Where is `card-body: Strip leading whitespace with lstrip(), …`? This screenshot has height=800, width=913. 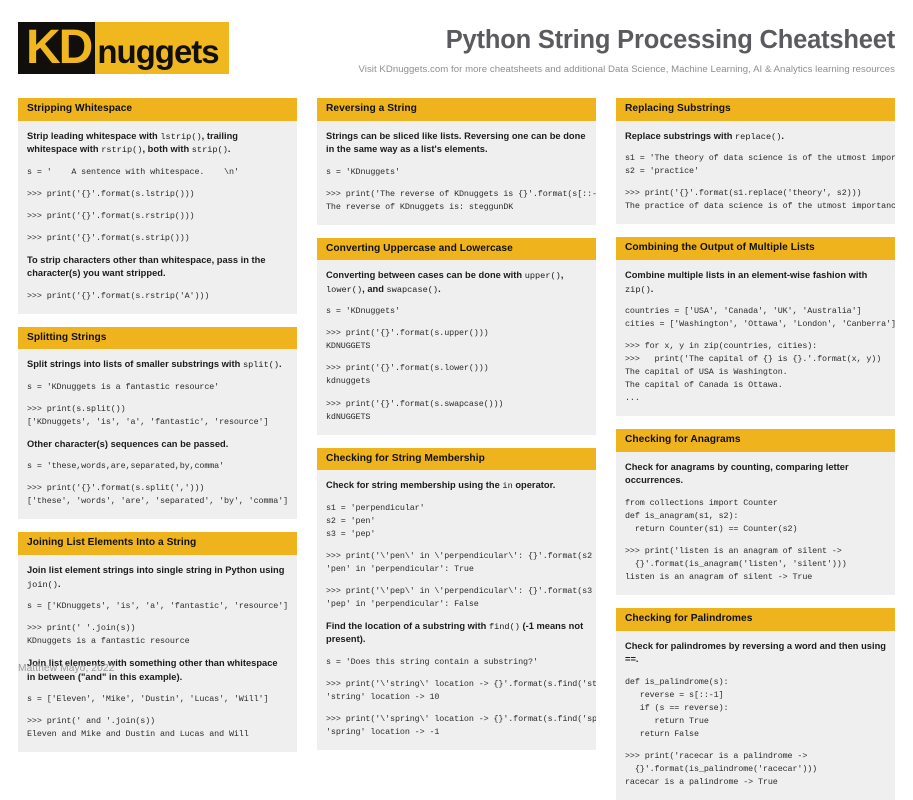
card-body: Strip leading whitespace with lstrip(), … is located at coordinates (157, 217).